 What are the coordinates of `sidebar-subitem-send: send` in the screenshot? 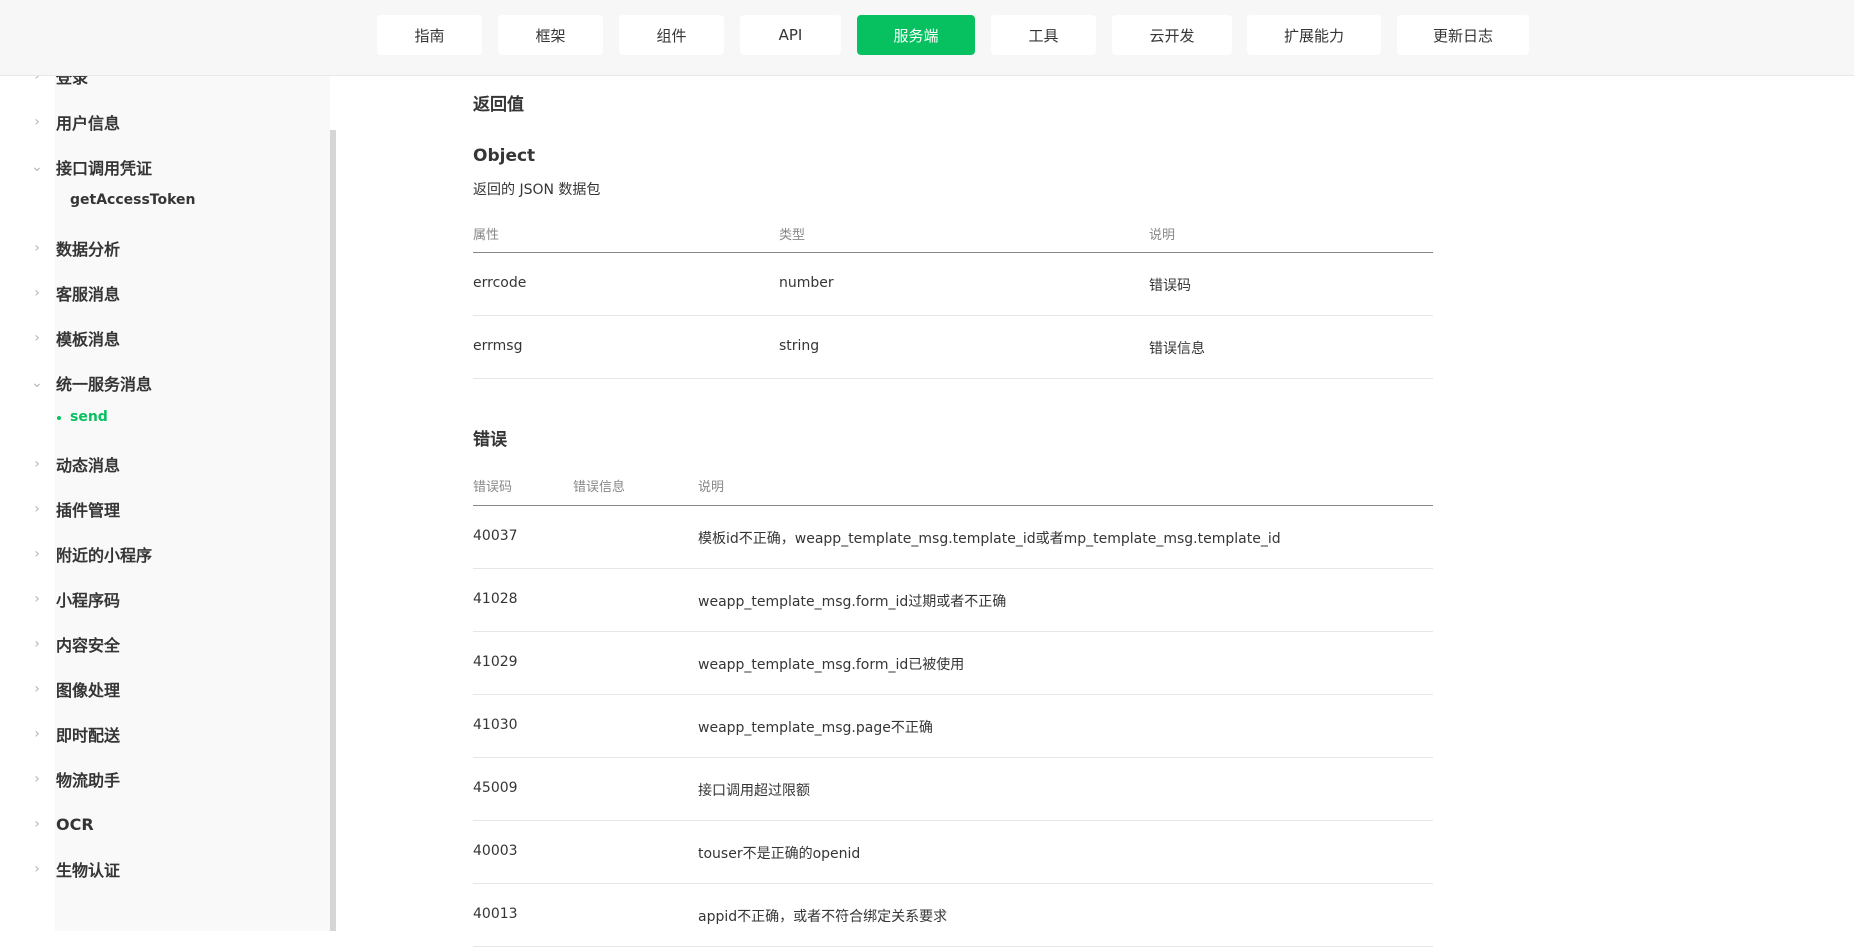 It's located at (89, 417).